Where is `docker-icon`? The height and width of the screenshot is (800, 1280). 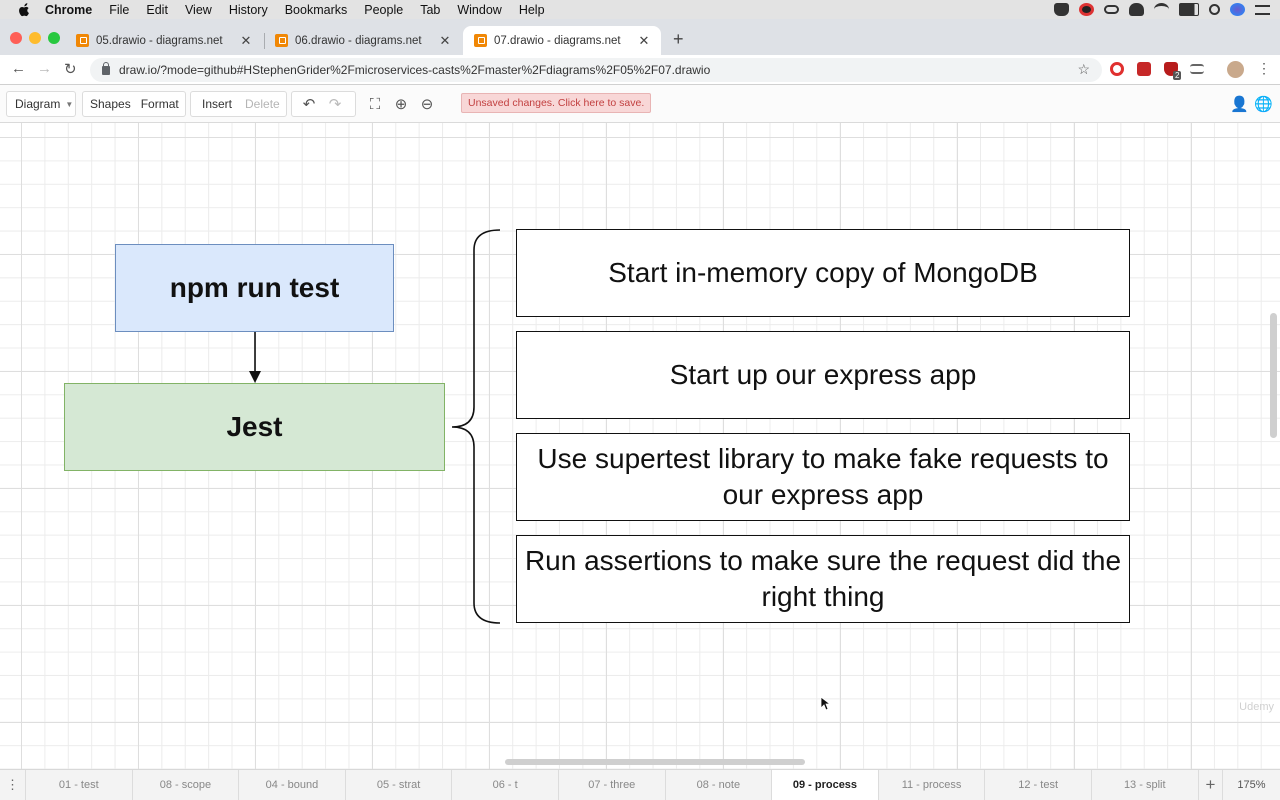
docker-icon is located at coordinates (1061, 9).